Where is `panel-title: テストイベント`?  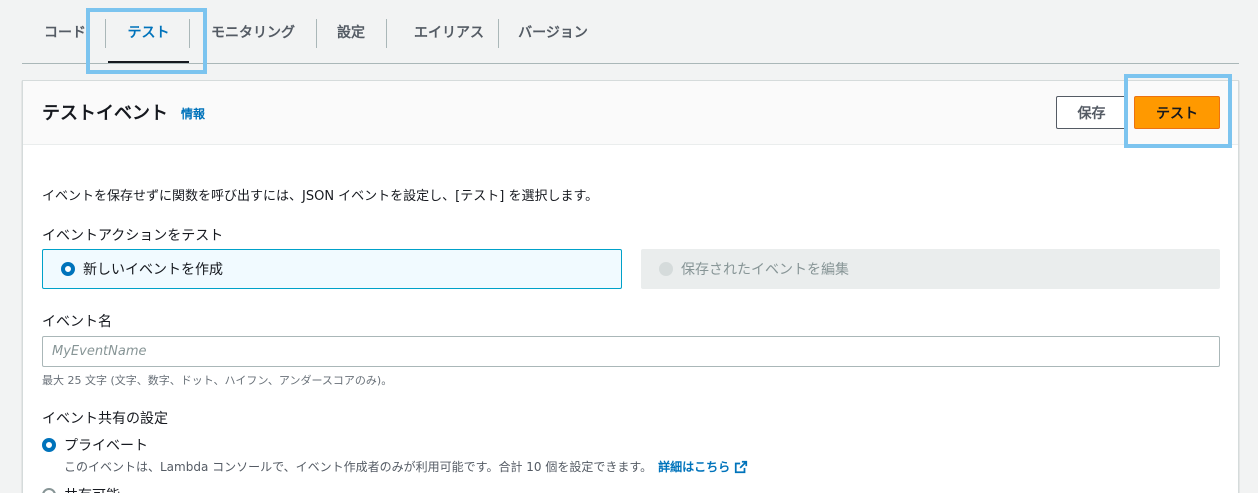 panel-title: テストイベント is located at coordinates (105, 113).